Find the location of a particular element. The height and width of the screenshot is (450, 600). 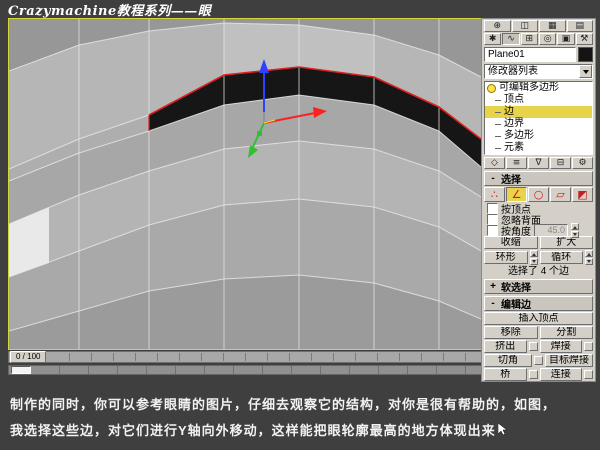

configure-icon: ⚙ is located at coordinates (582, 163).